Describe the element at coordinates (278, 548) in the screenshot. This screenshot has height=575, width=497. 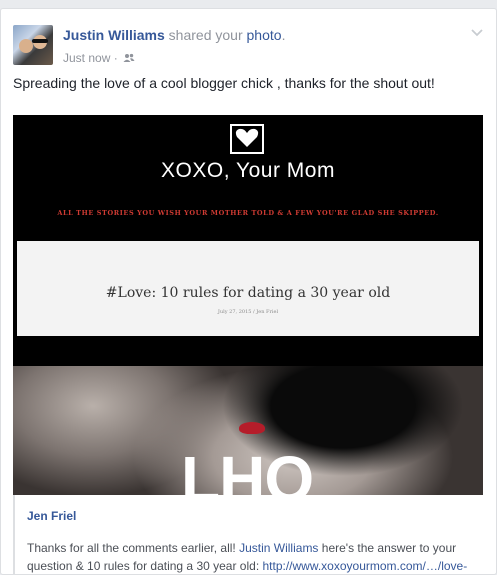
I see `mention-link: Justin Williams` at that location.